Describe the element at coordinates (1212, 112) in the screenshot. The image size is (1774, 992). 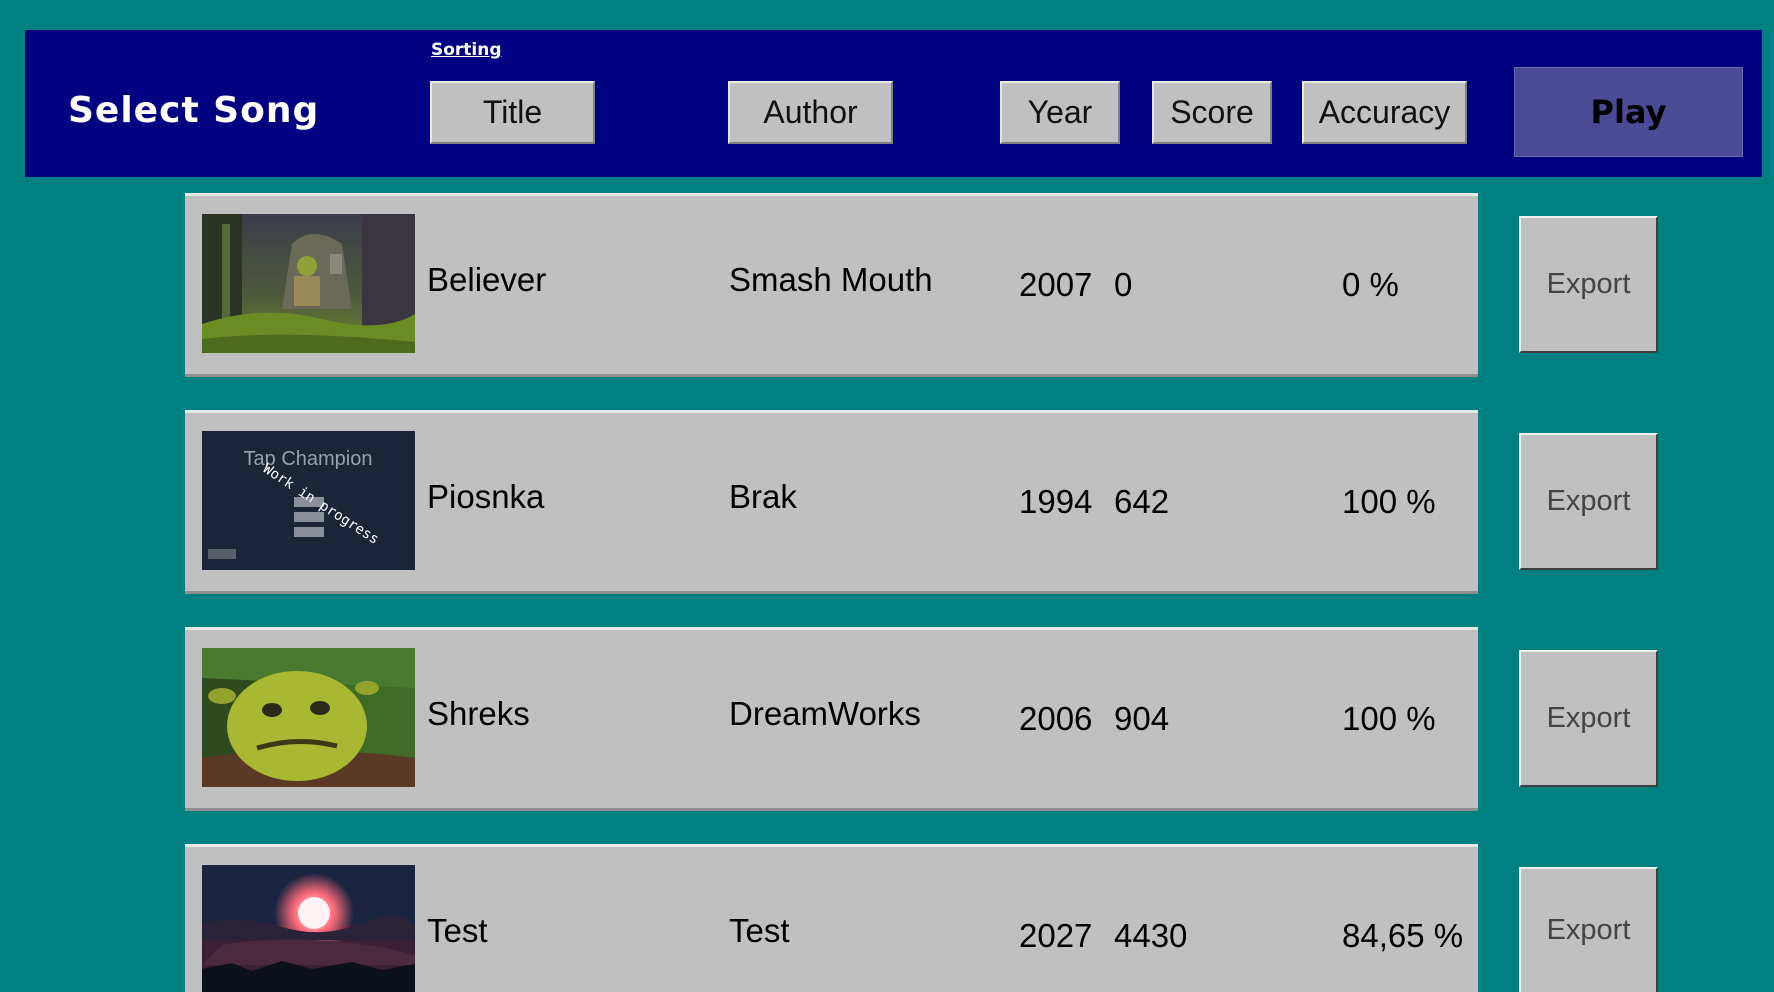
I see `sort-score-button: Score` at that location.